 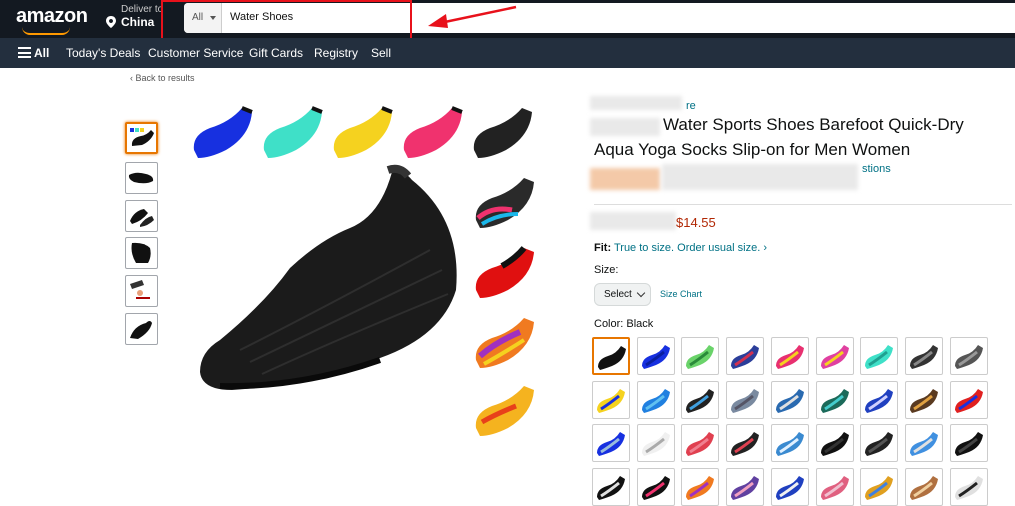 What do you see at coordinates (633, 221) in the screenshot?
I see `blurred-price-label` at bounding box center [633, 221].